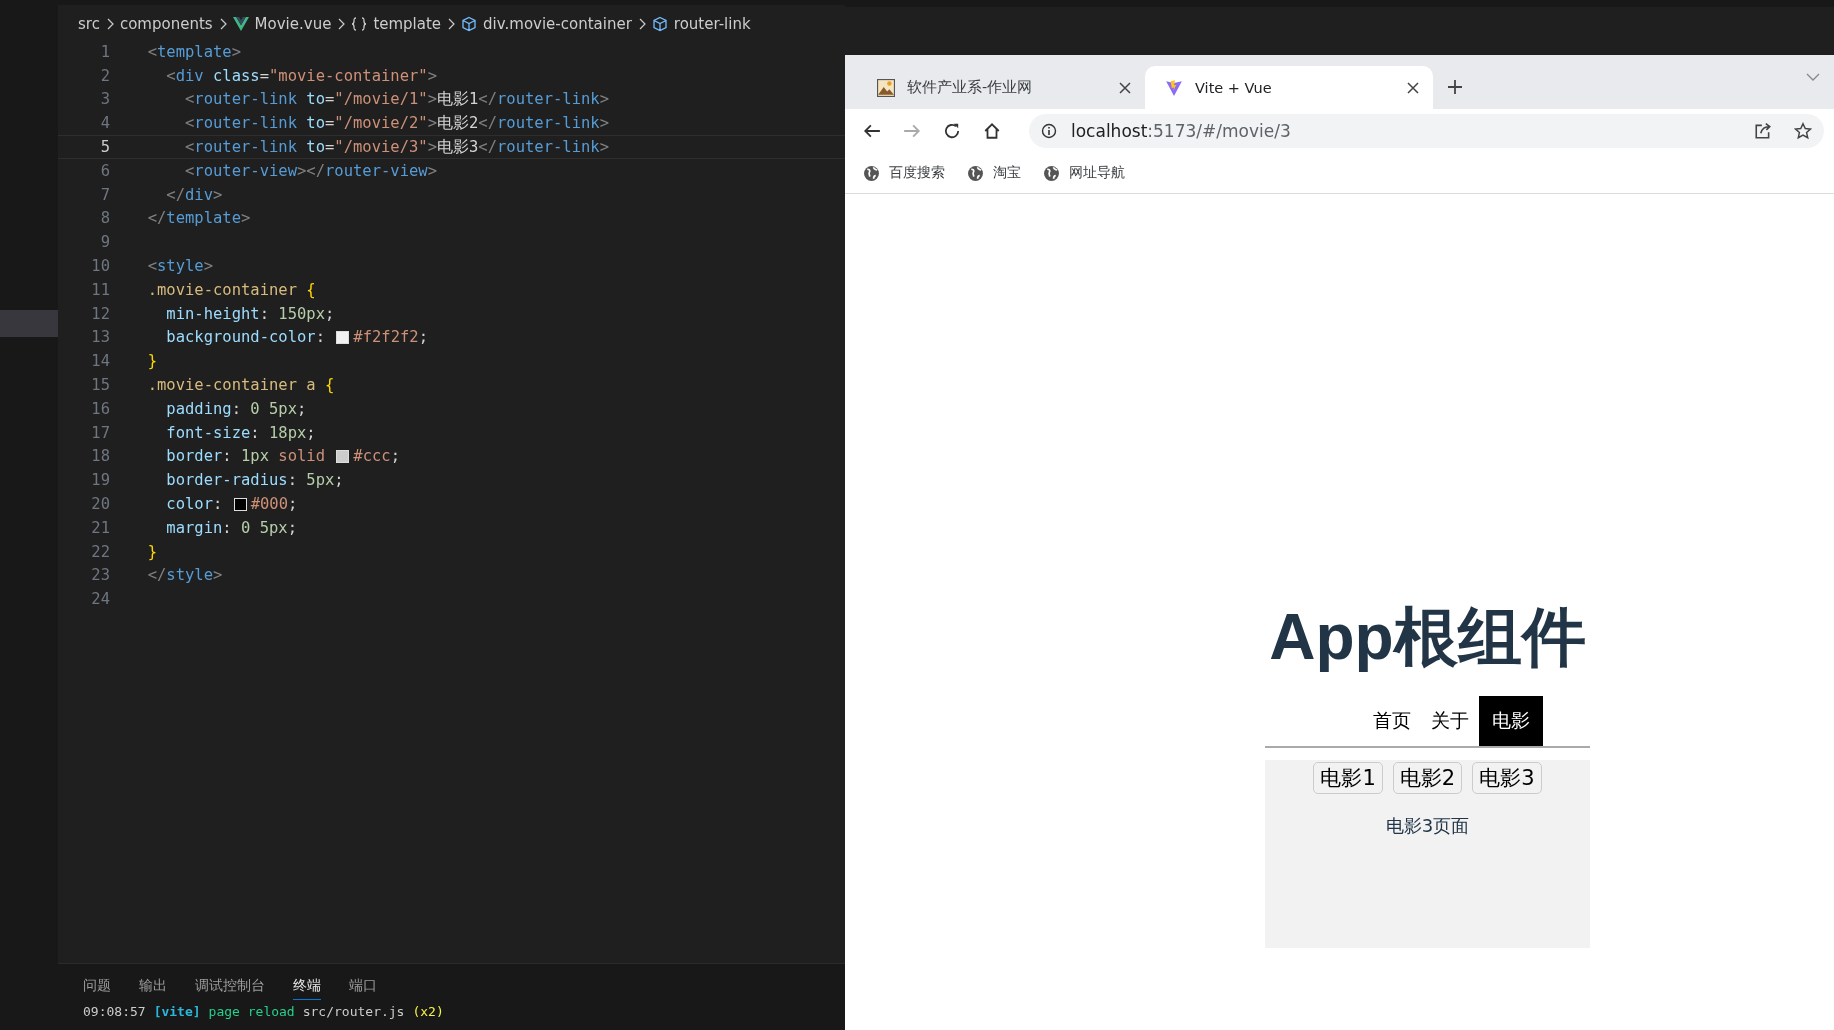  What do you see at coordinates (100, 361) in the screenshot?
I see `line-number: 14` at bounding box center [100, 361].